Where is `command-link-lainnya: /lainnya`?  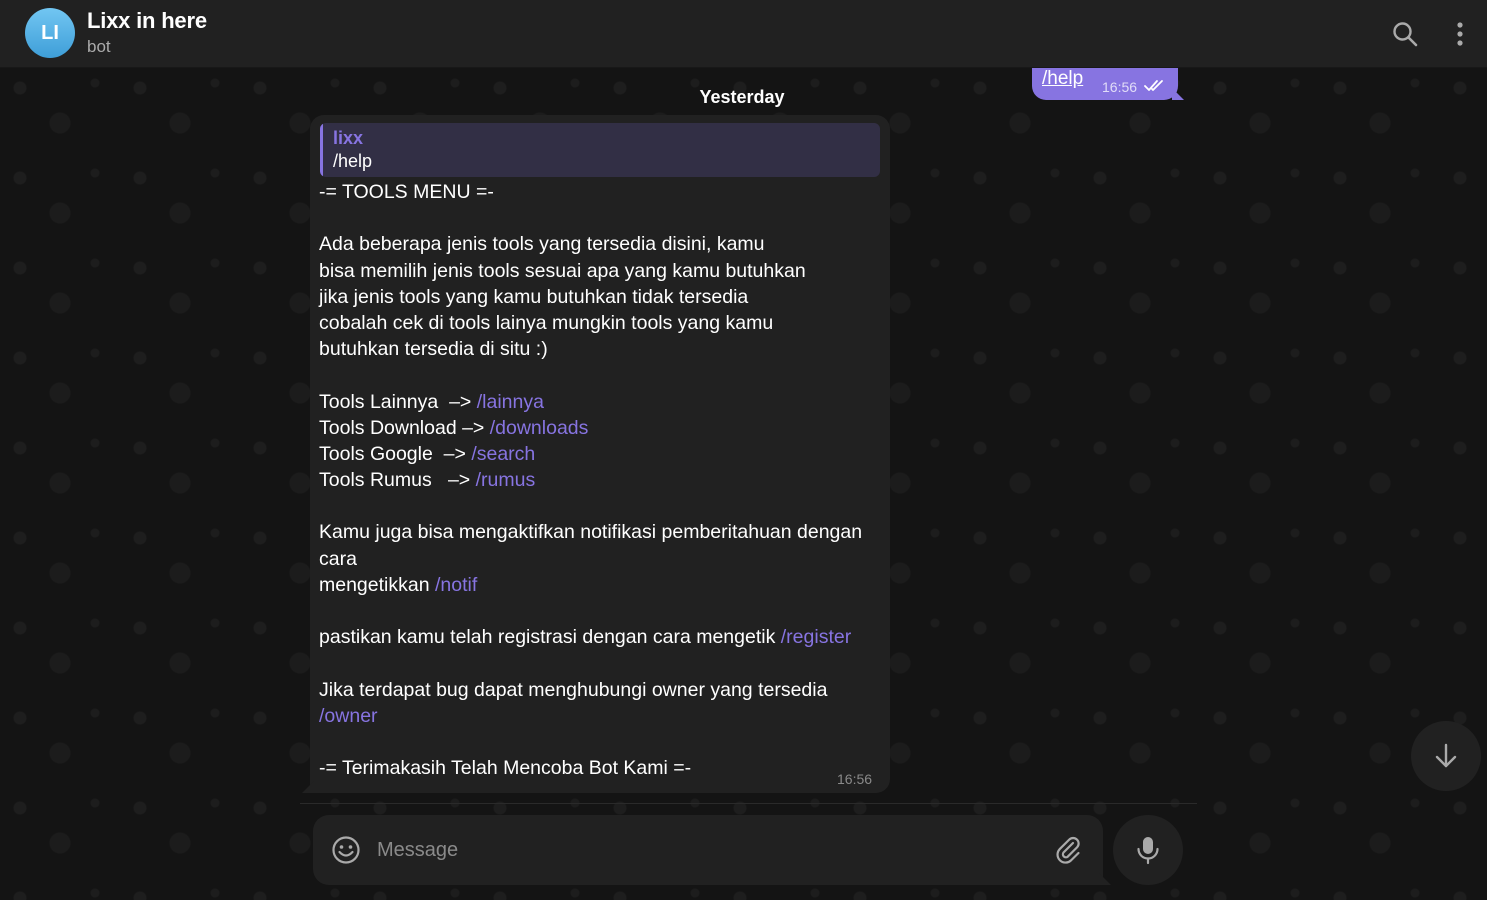
command-link-lainnya: /lainnya is located at coordinates (510, 402).